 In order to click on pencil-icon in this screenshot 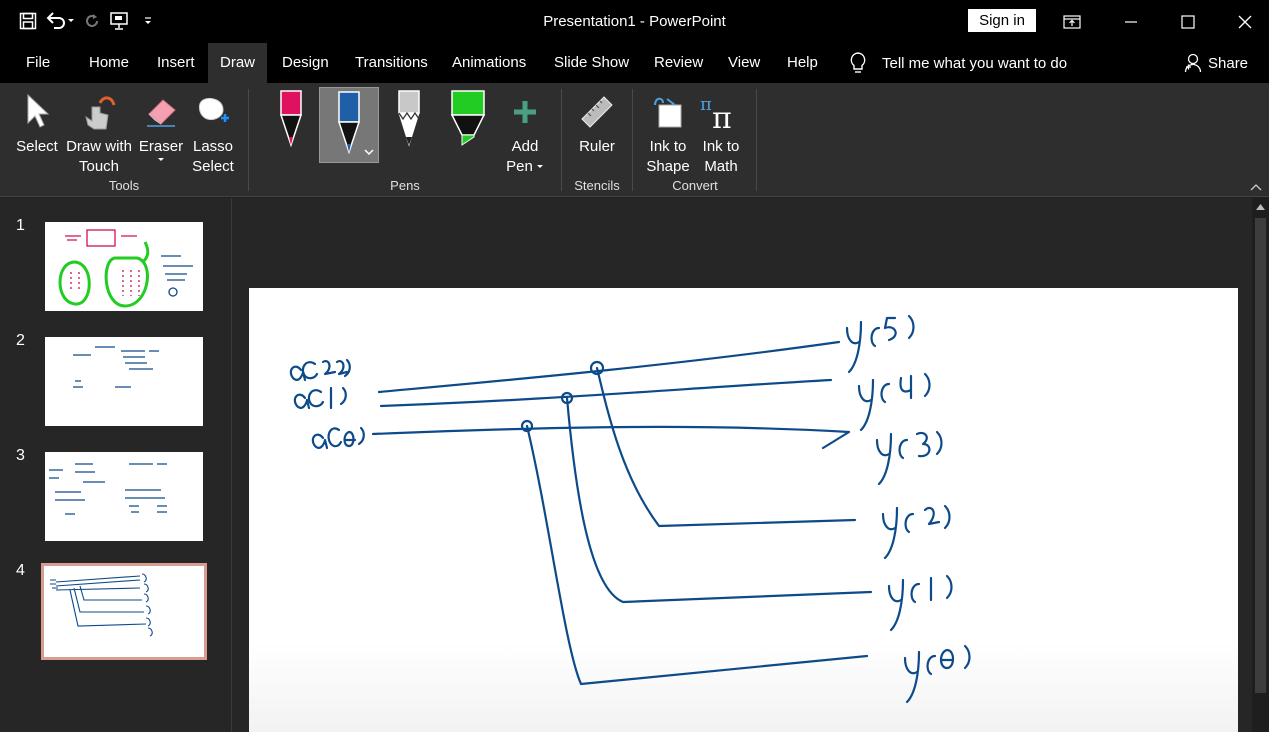, I will do `click(409, 118)`.